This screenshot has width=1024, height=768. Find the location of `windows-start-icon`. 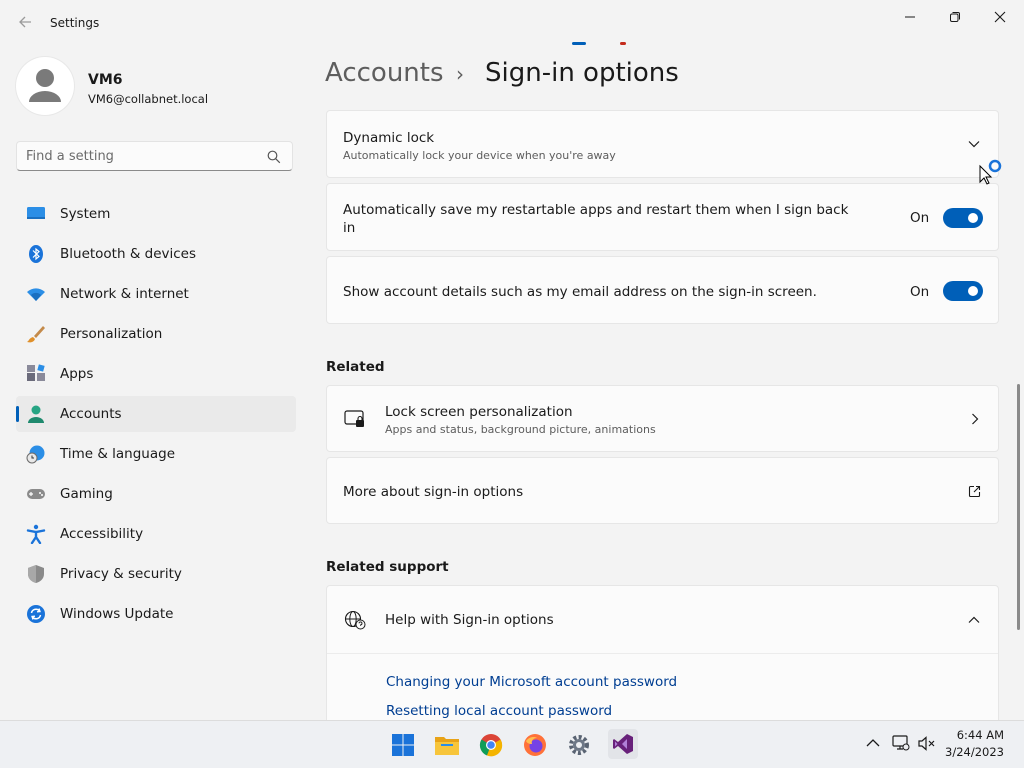

windows-start-icon is located at coordinates (403, 745).